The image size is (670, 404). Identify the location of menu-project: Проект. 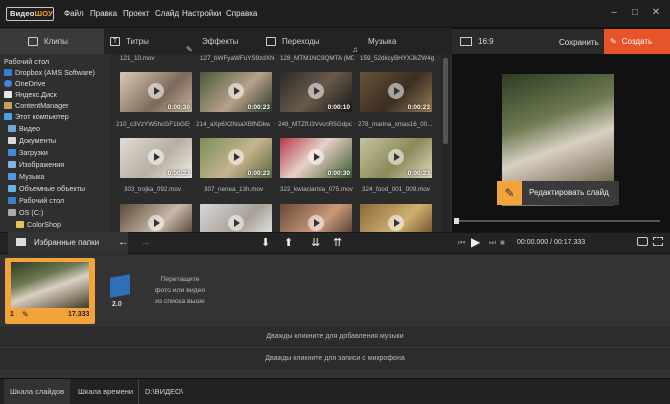
(136, 13).